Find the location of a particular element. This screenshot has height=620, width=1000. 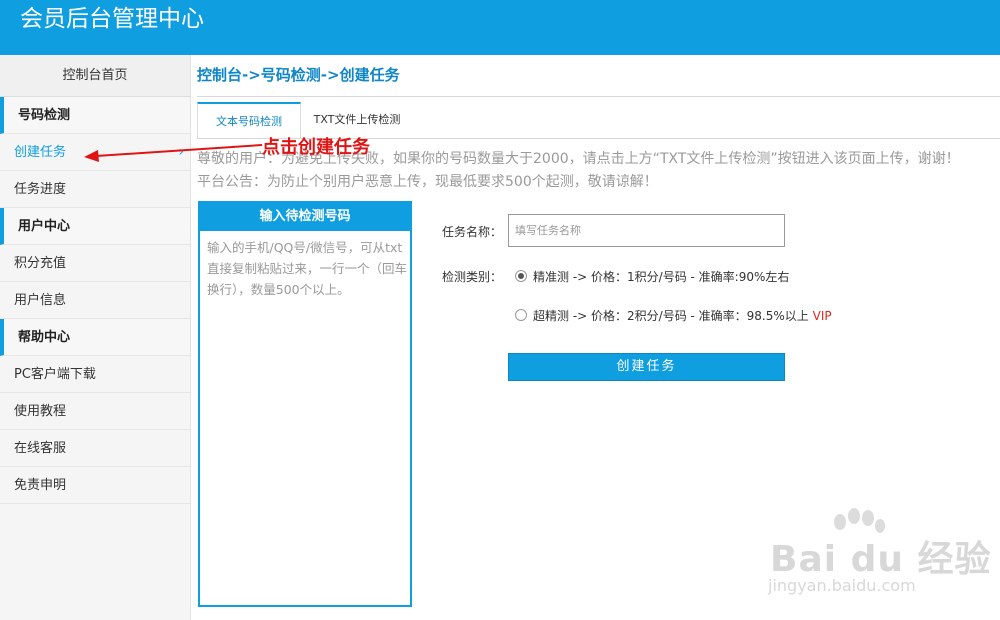

number-input-panel: 输入待检测号码 is located at coordinates (306, 404).